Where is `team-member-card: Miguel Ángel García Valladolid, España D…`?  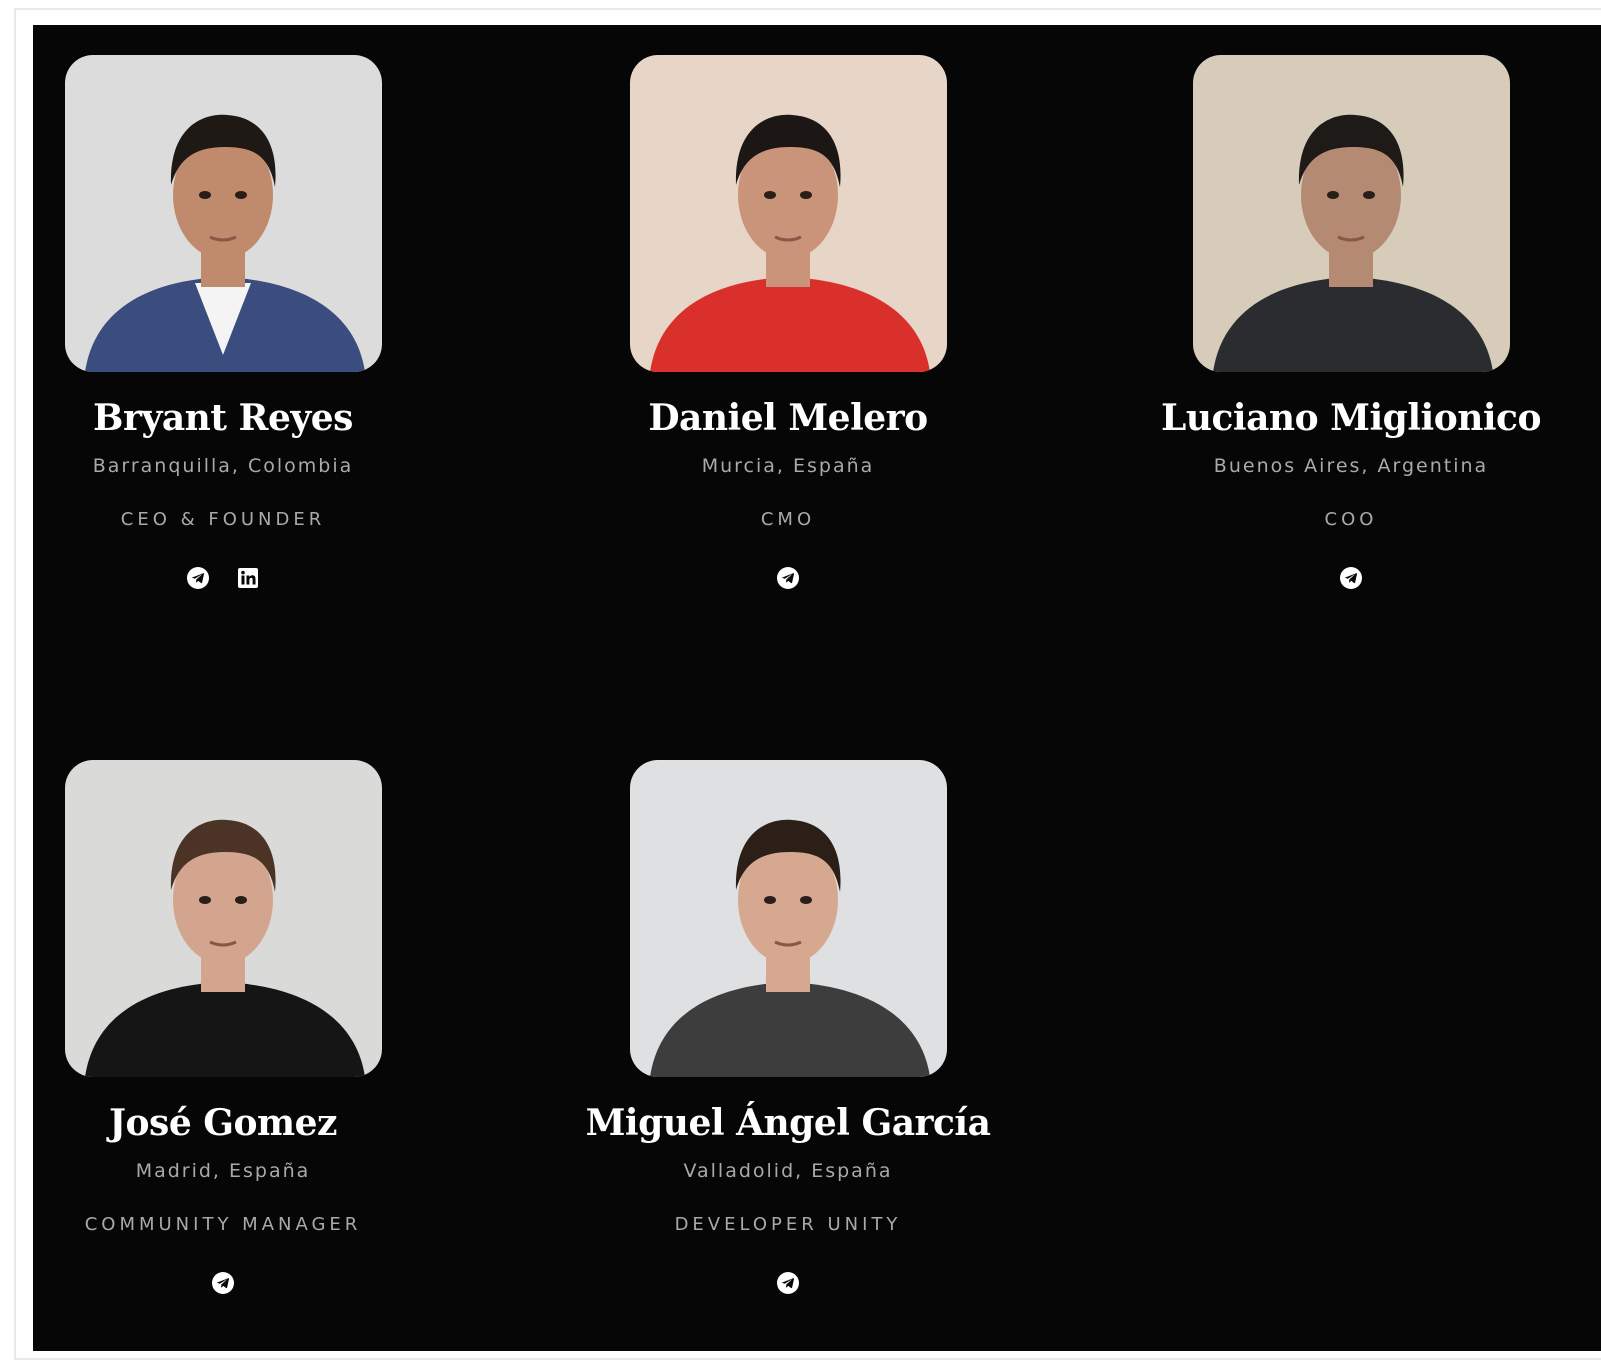 team-member-card: Miguel Ángel García Valladolid, España D… is located at coordinates (788, 1028).